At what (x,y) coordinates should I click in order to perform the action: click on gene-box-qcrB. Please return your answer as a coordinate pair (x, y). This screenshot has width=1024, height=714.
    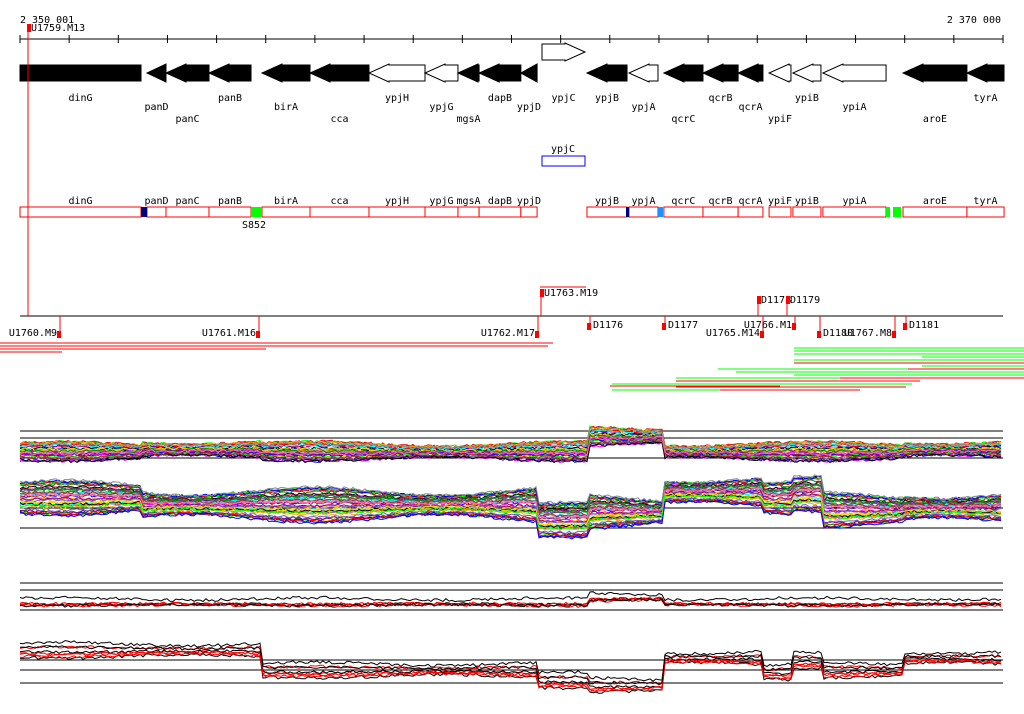
    Looking at the image, I should click on (720, 212).